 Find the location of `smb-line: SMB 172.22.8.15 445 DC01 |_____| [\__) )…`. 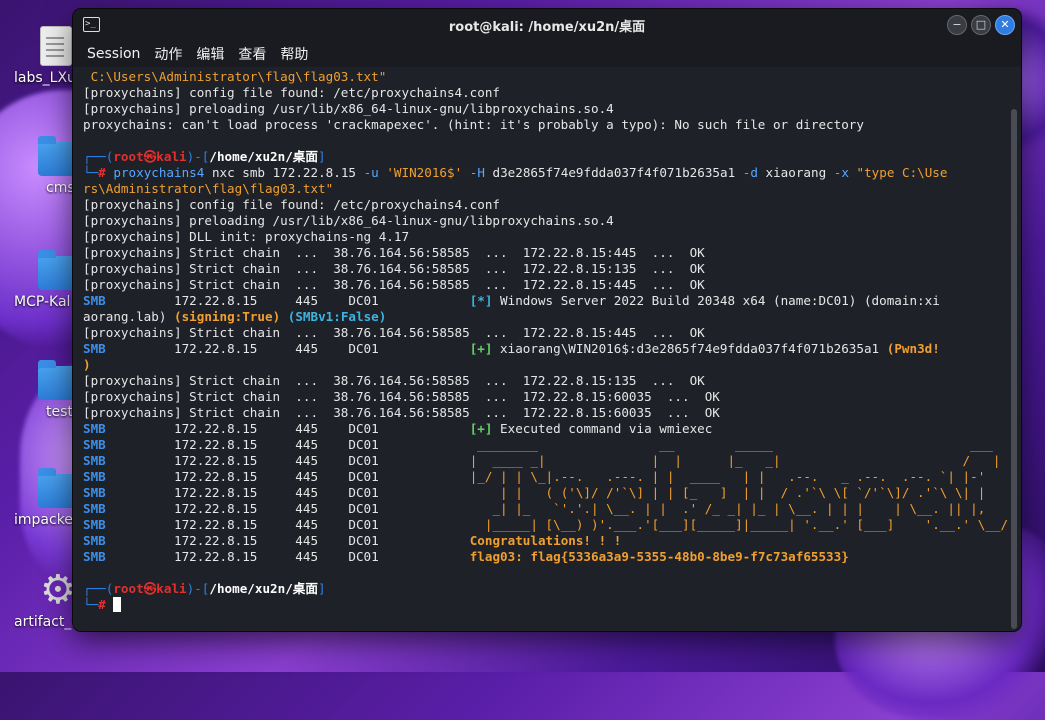

smb-line: SMB 172.22.8.15 445 DC01 |_____| [\__) )… is located at coordinates (545, 525).